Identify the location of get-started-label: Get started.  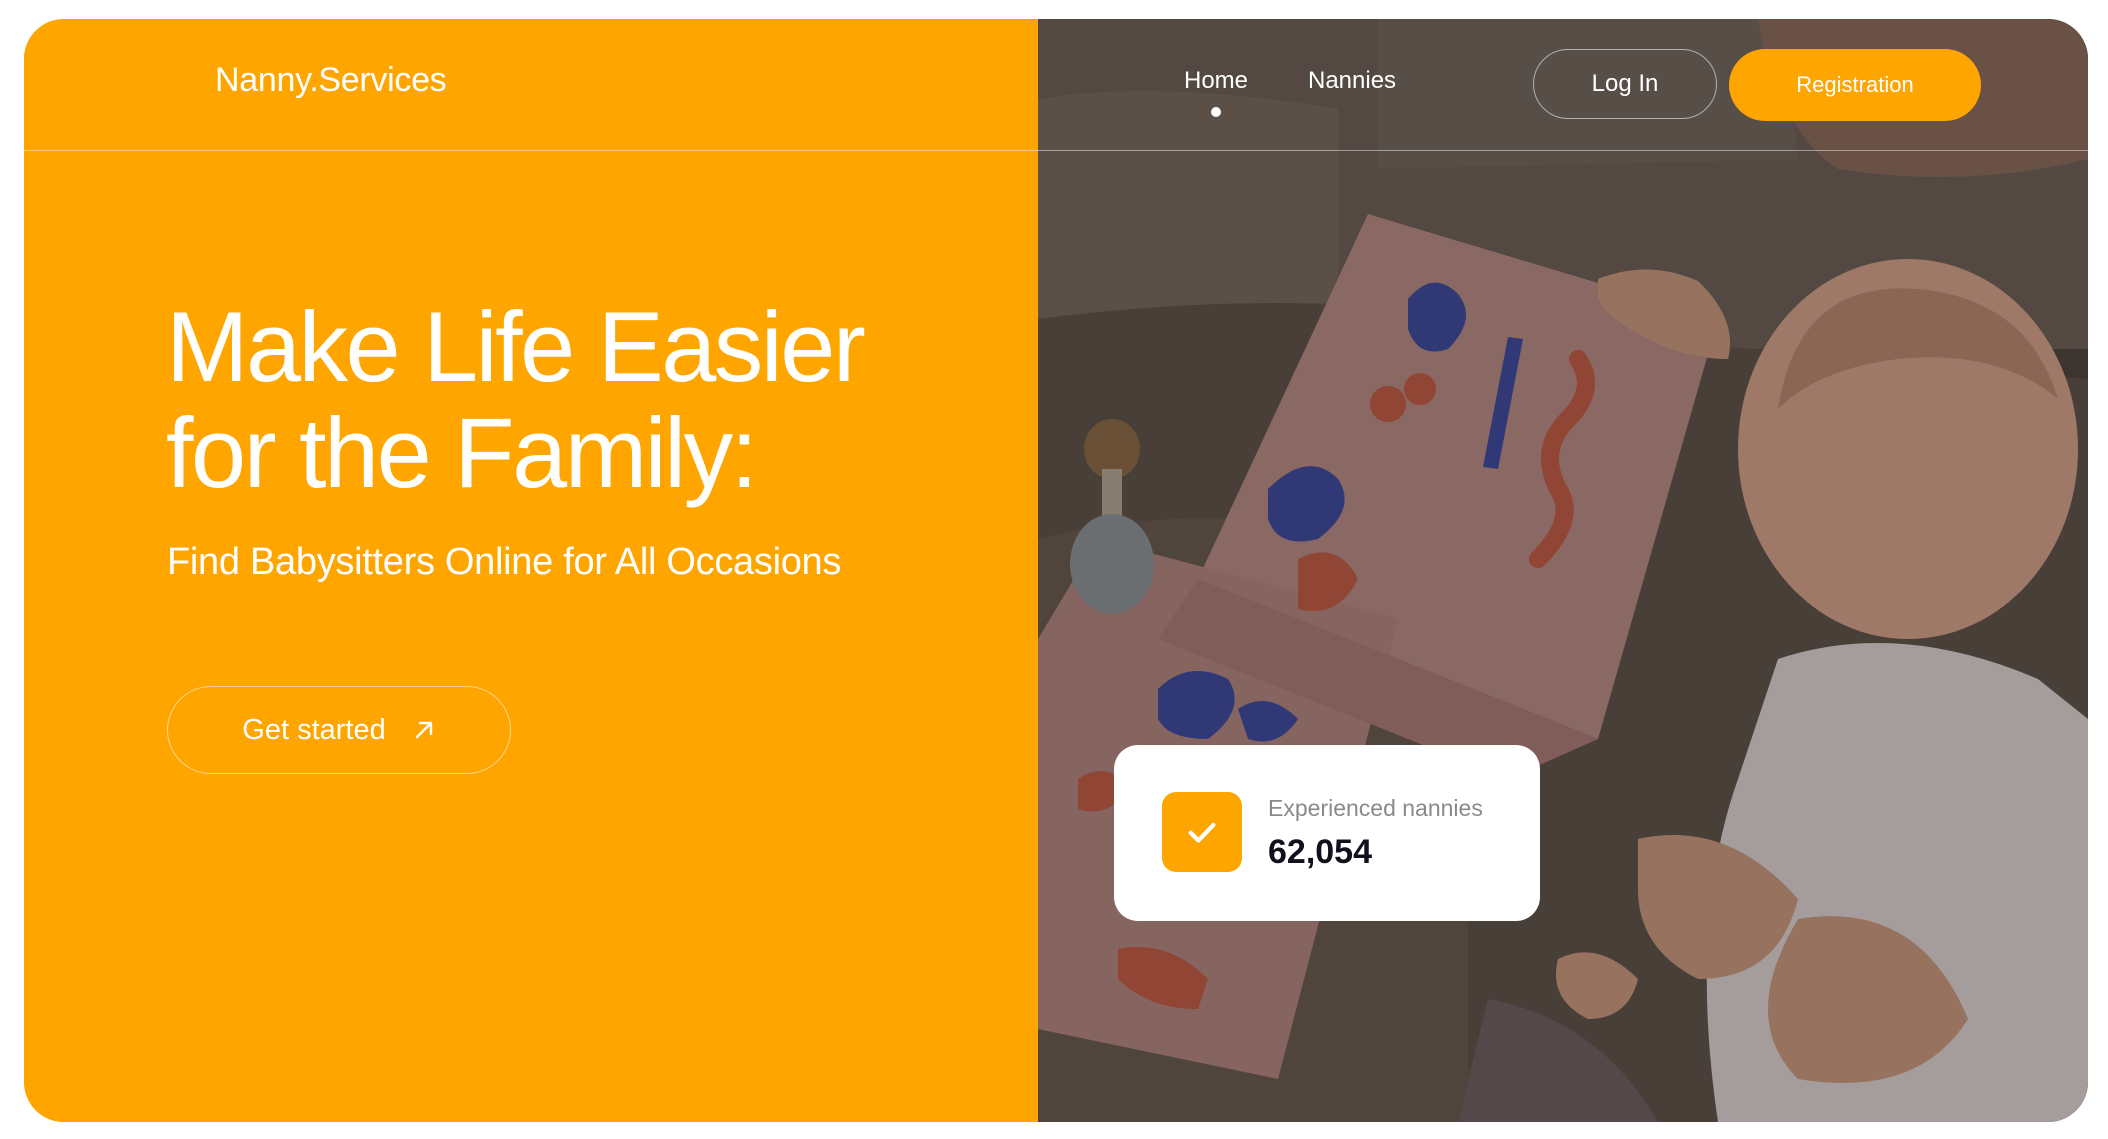
(314, 729).